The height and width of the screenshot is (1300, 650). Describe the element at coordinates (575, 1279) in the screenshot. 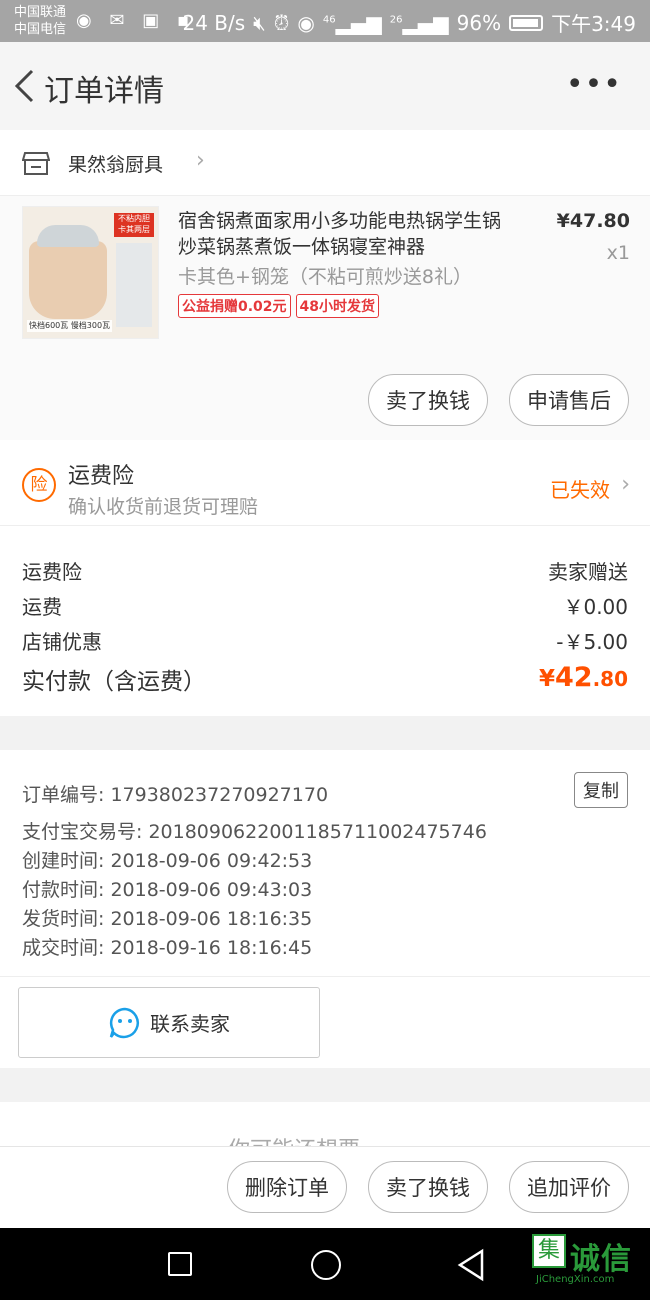

I see `watermark-url: JiChengXin.com` at that location.